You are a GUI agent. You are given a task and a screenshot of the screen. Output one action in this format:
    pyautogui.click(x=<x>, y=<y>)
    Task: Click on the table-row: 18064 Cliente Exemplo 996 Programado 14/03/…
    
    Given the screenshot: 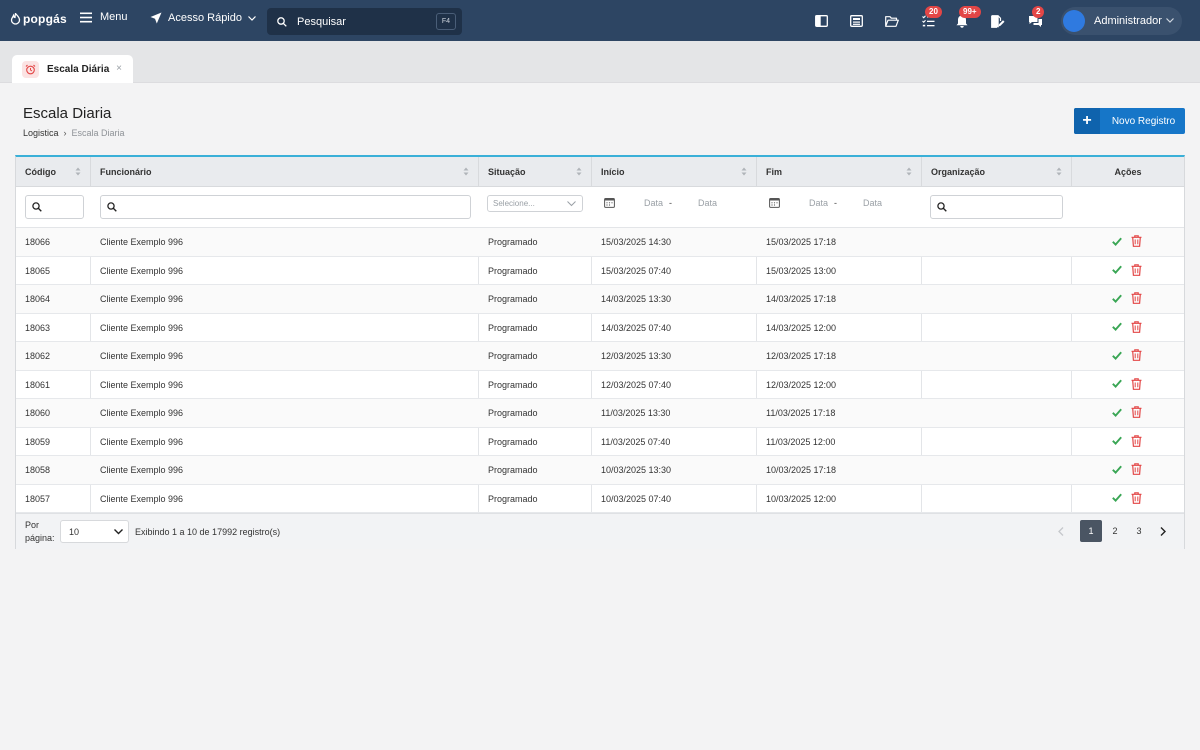 What is the action you would take?
    pyautogui.click(x=600, y=299)
    